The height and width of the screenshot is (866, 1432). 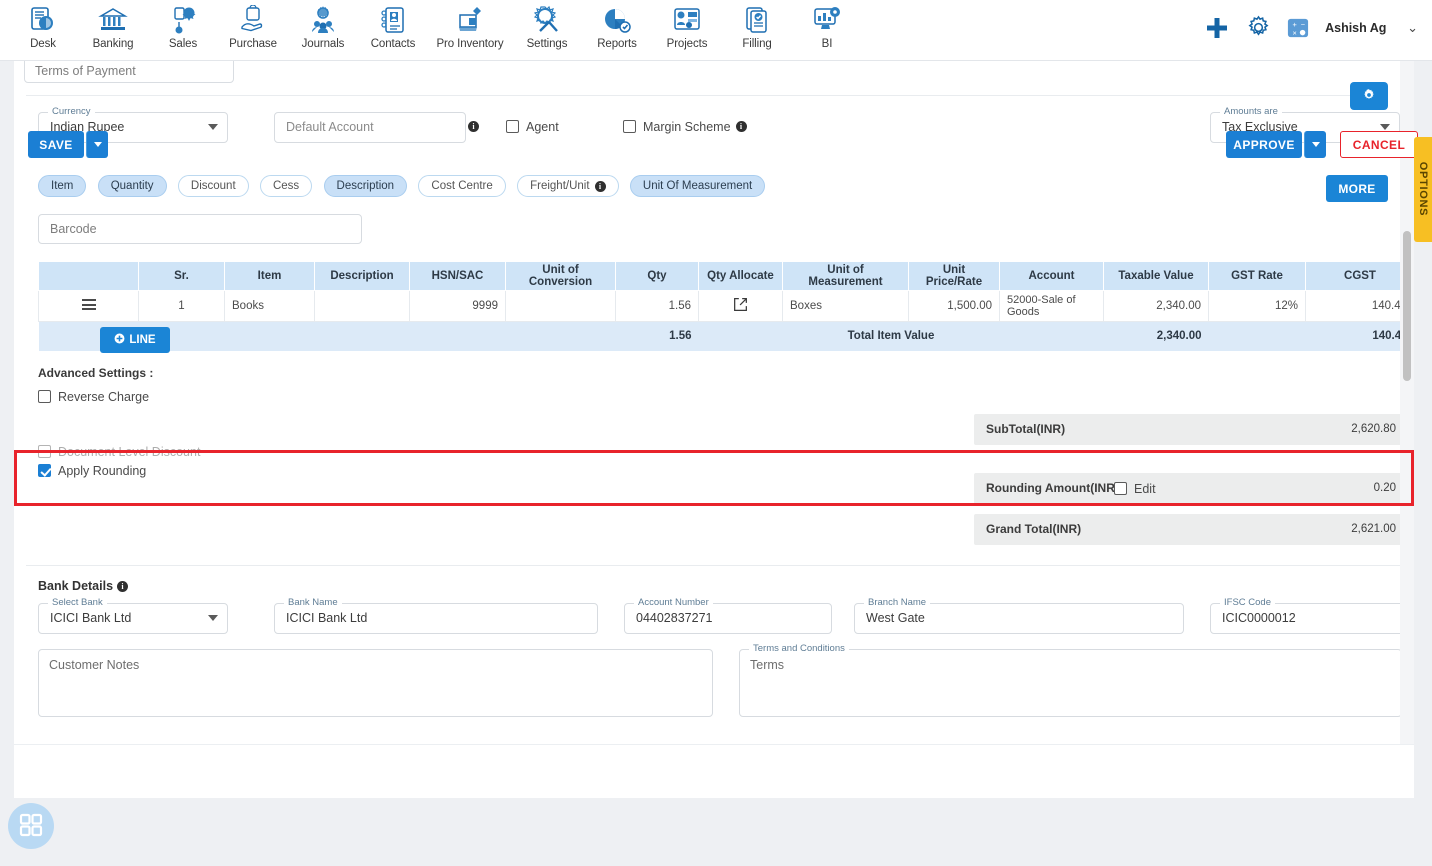 I want to click on terms-of-payment-field: Terms of Payment, so click(x=129, y=72).